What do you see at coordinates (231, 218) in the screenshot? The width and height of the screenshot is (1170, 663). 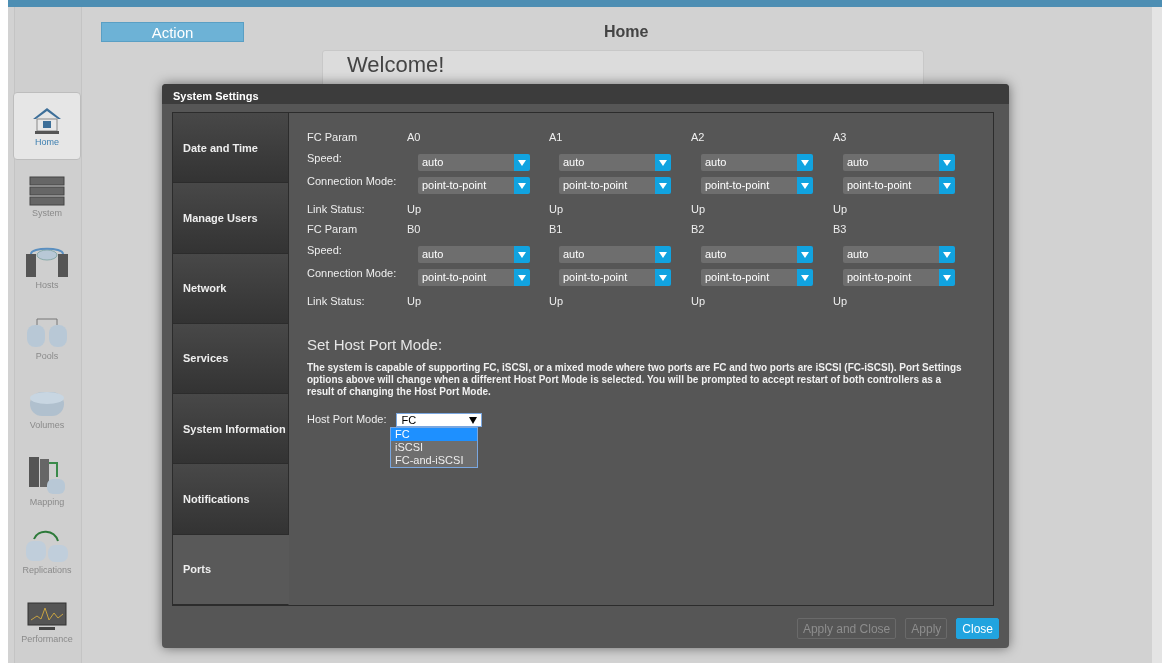 I see `settings-tab: Manage Users` at bounding box center [231, 218].